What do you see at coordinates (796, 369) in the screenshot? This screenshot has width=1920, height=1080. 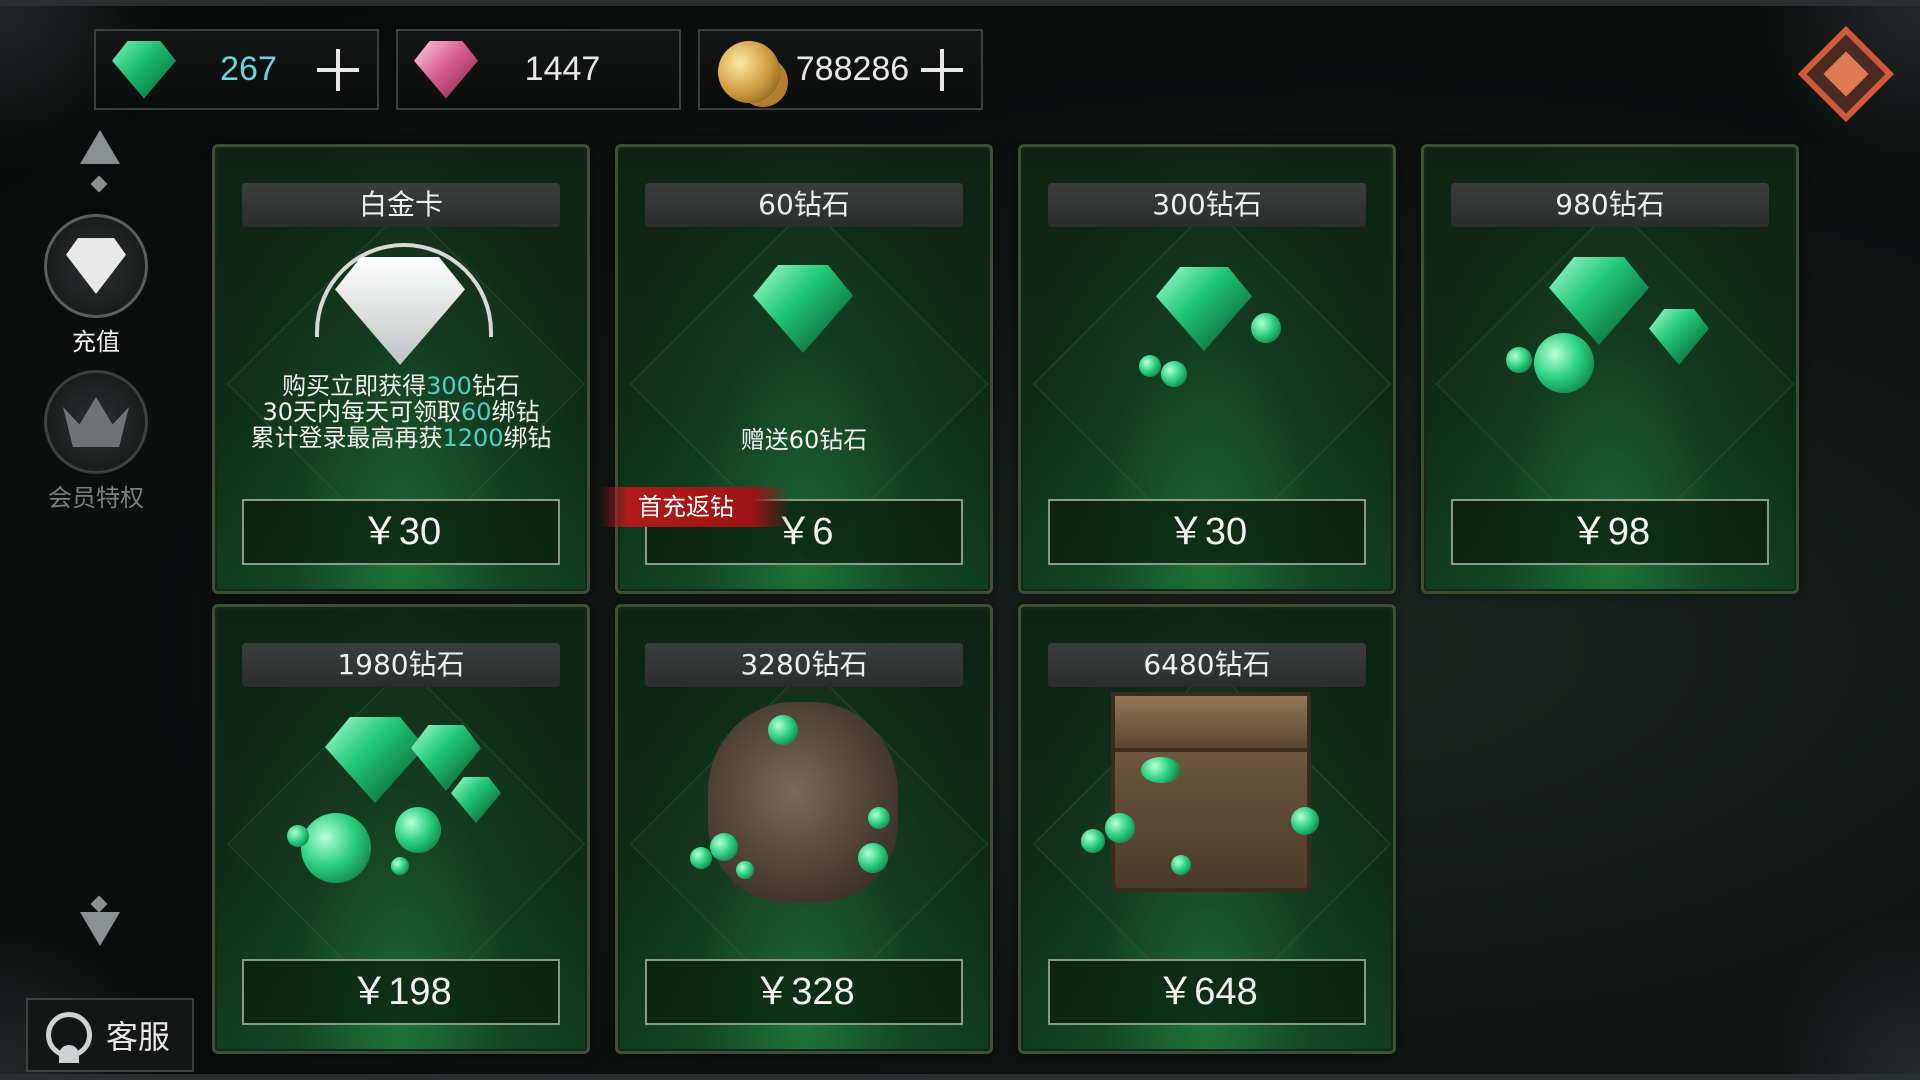 I see `product-card-60: 60钻石 赠送60钻石 ￥6 首充返钻` at bounding box center [796, 369].